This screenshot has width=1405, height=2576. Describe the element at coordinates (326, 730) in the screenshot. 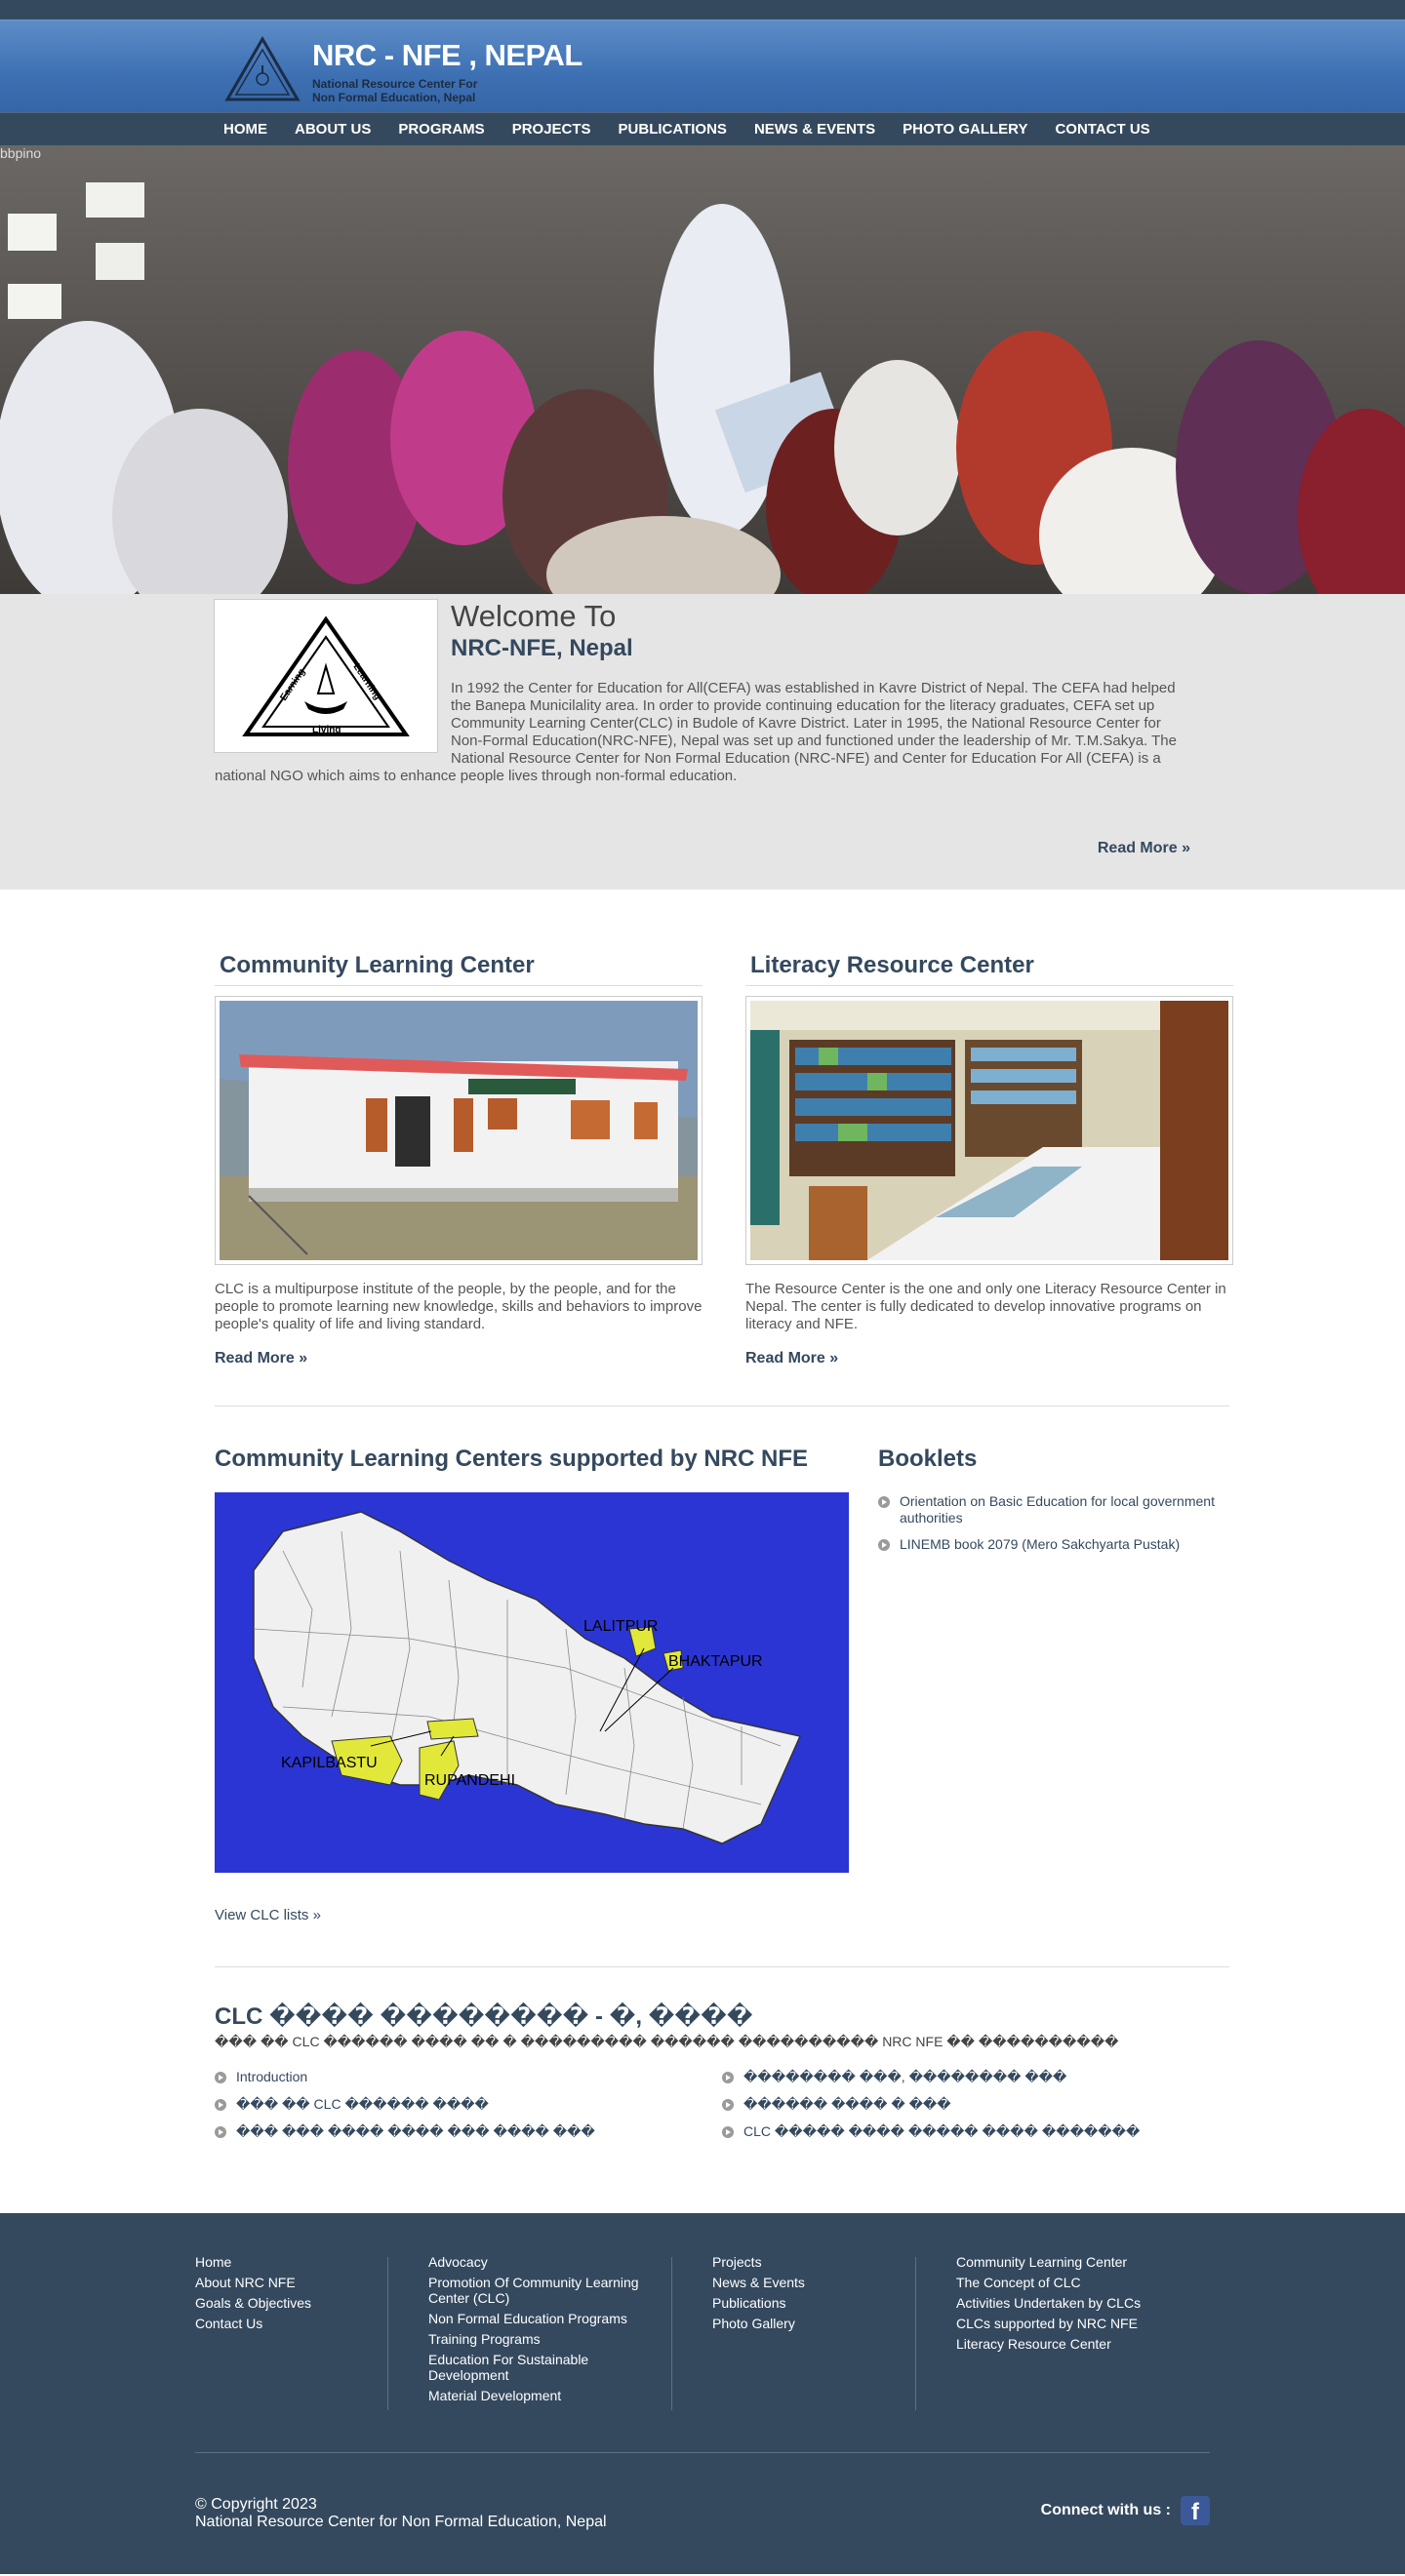

I see `svg-text: Living` at that location.